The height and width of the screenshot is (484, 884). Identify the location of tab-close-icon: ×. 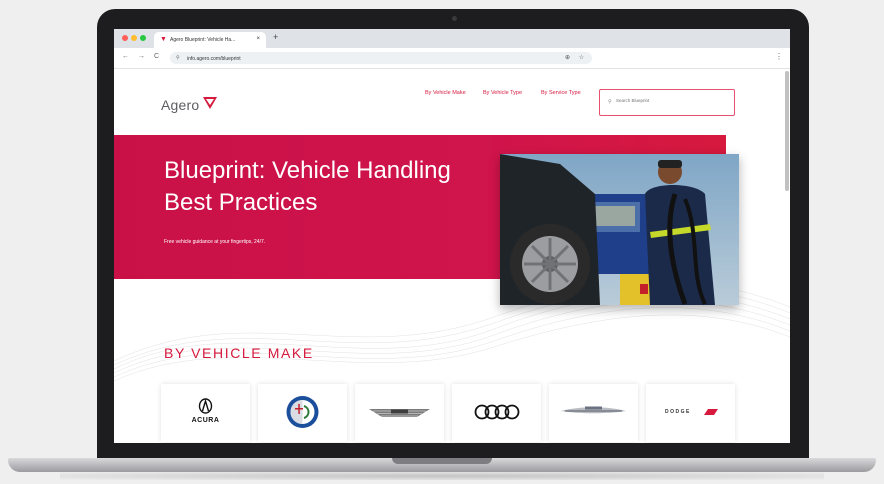
(258, 39).